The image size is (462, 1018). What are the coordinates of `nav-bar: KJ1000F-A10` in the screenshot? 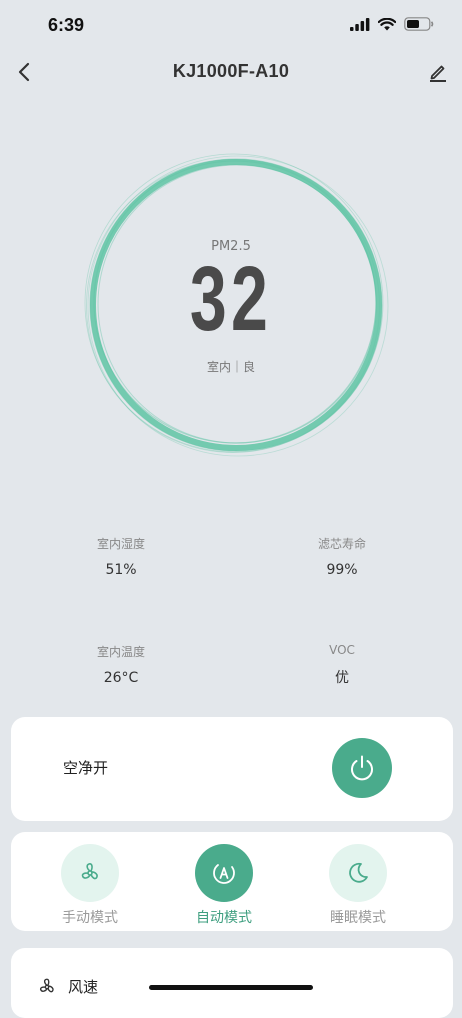 It's located at (231, 72).